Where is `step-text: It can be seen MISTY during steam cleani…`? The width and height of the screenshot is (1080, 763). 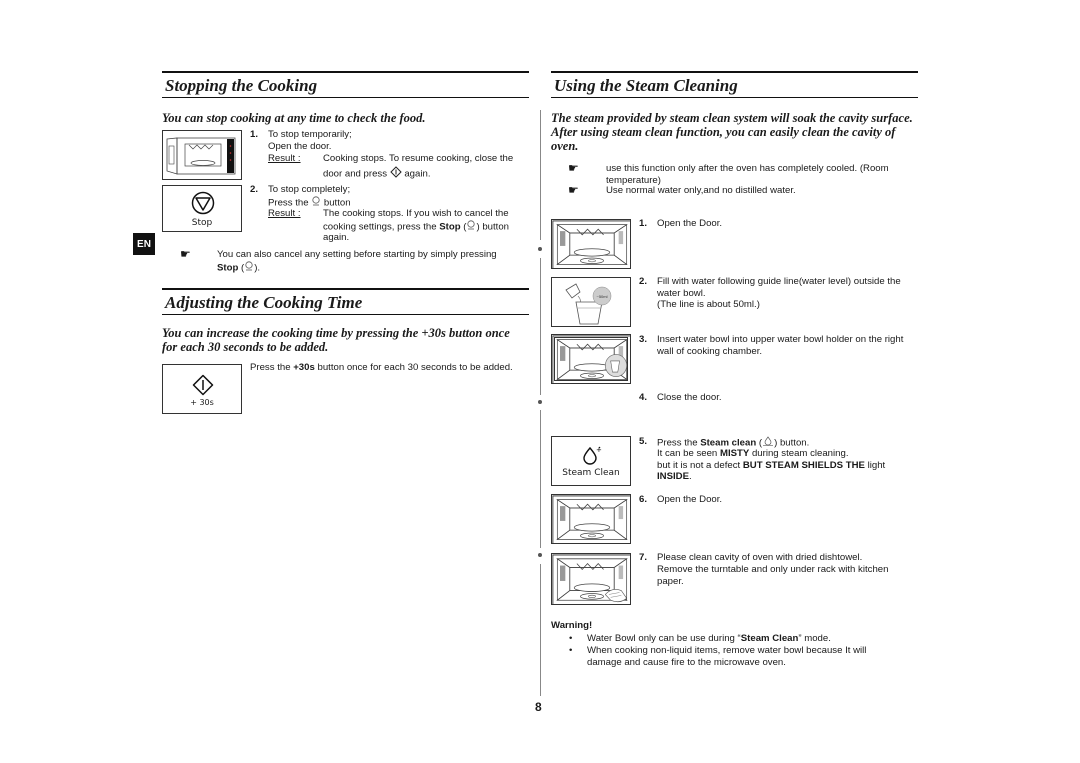 step-text: It can be seen MISTY during steam cleani… is located at coordinates (752, 454).